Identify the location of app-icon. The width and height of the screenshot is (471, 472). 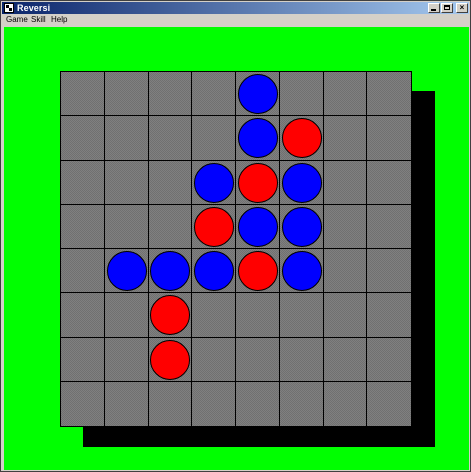
(9, 8).